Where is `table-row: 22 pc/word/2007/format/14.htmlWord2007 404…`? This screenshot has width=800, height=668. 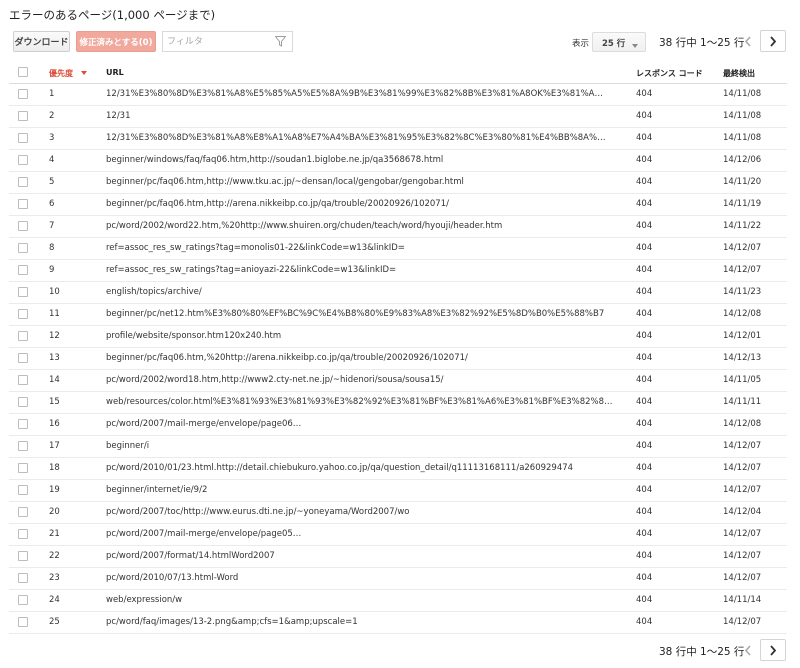 table-row: 22 pc/word/2007/format/14.htmlWord2007 404… is located at coordinates (398, 557).